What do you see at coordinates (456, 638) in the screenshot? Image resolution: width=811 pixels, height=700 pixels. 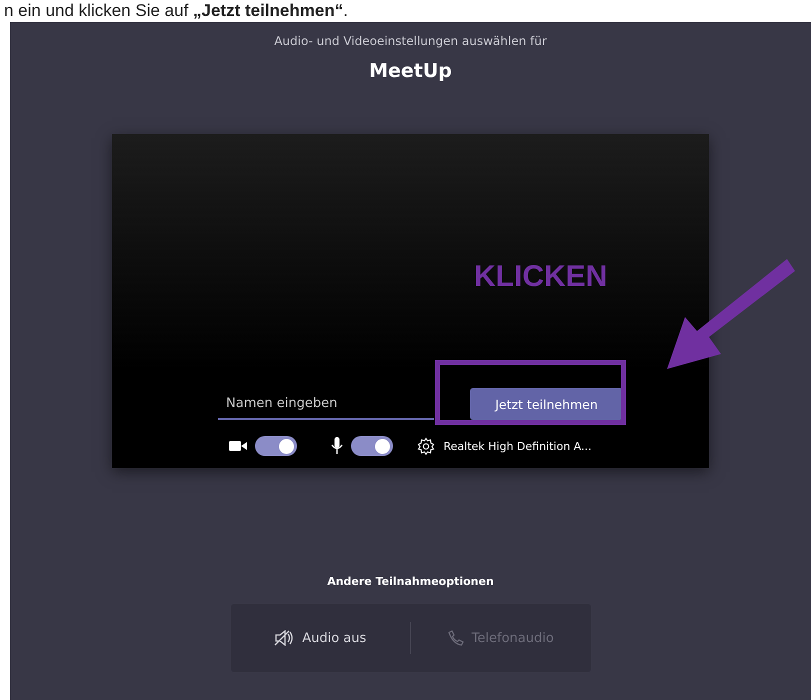 I see `phone-icon` at bounding box center [456, 638].